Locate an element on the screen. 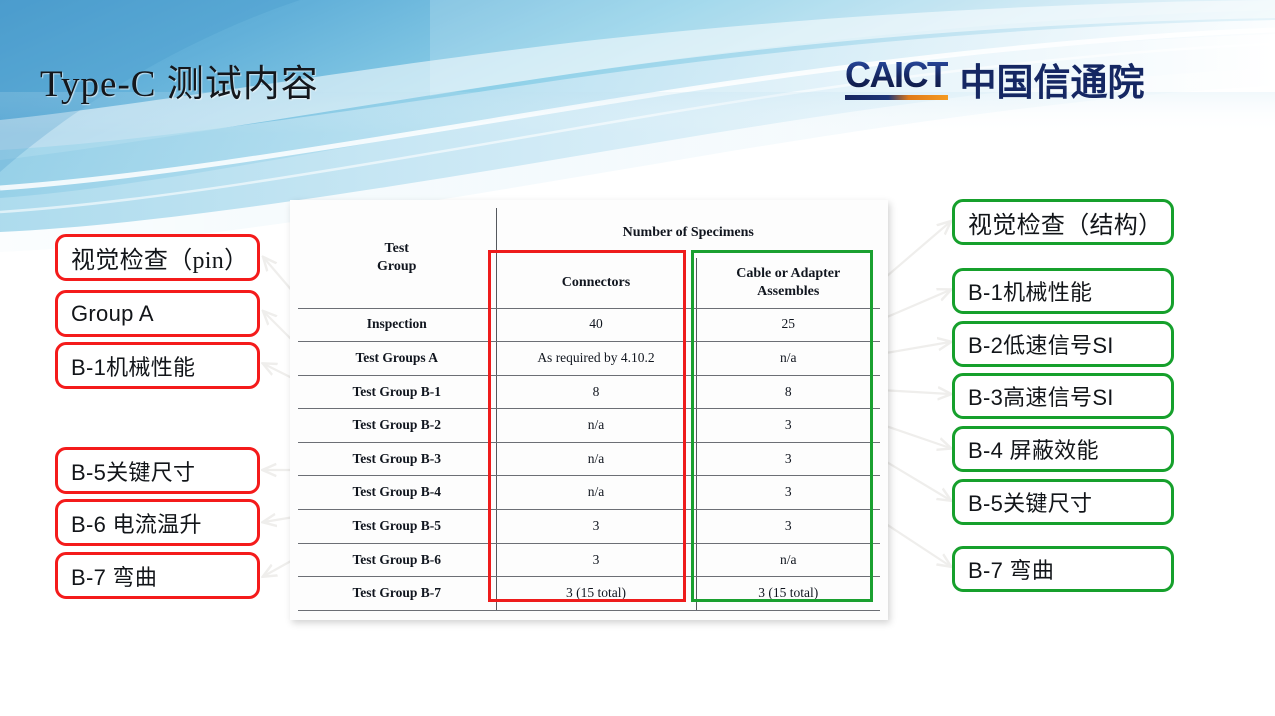  right-callout-5: B-4 屏蔽效能 is located at coordinates (1063, 449).